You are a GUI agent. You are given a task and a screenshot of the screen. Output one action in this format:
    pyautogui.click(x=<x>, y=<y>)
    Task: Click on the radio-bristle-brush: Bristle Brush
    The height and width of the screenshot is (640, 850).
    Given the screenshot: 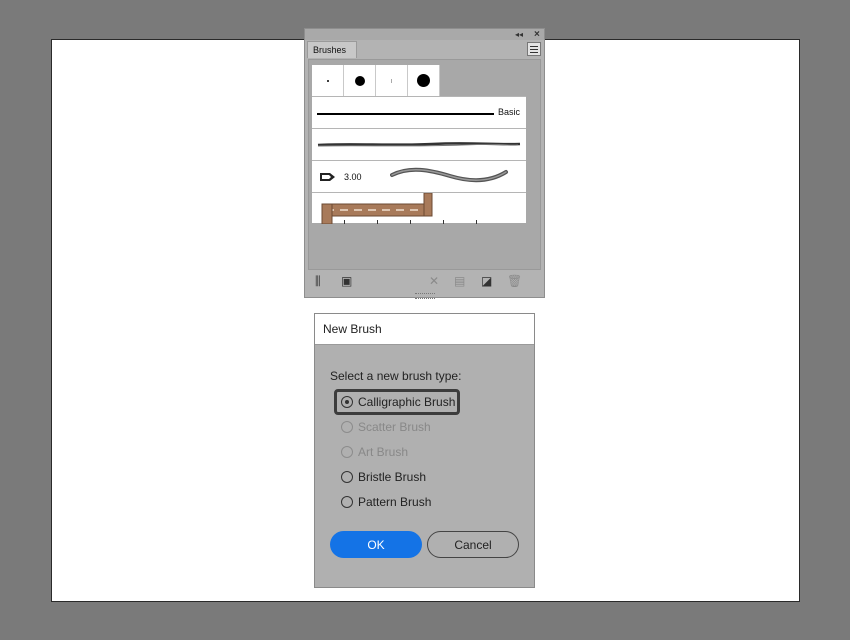 What is the action you would take?
    pyautogui.click(x=383, y=477)
    